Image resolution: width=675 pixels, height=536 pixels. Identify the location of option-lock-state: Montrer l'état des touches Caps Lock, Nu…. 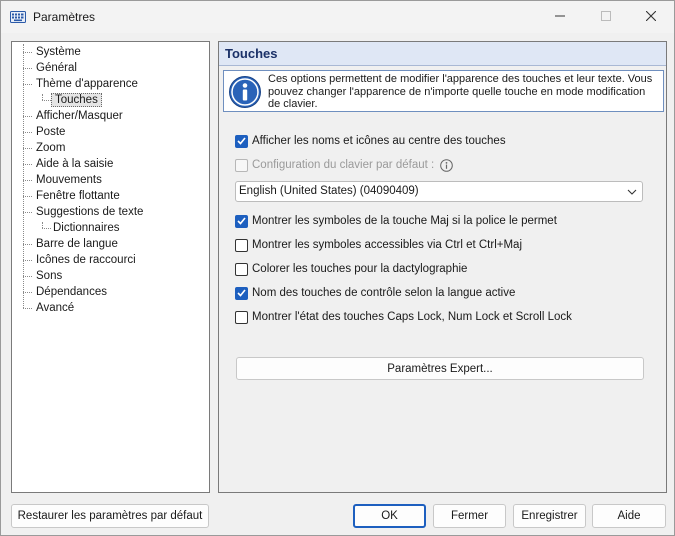
(403, 317).